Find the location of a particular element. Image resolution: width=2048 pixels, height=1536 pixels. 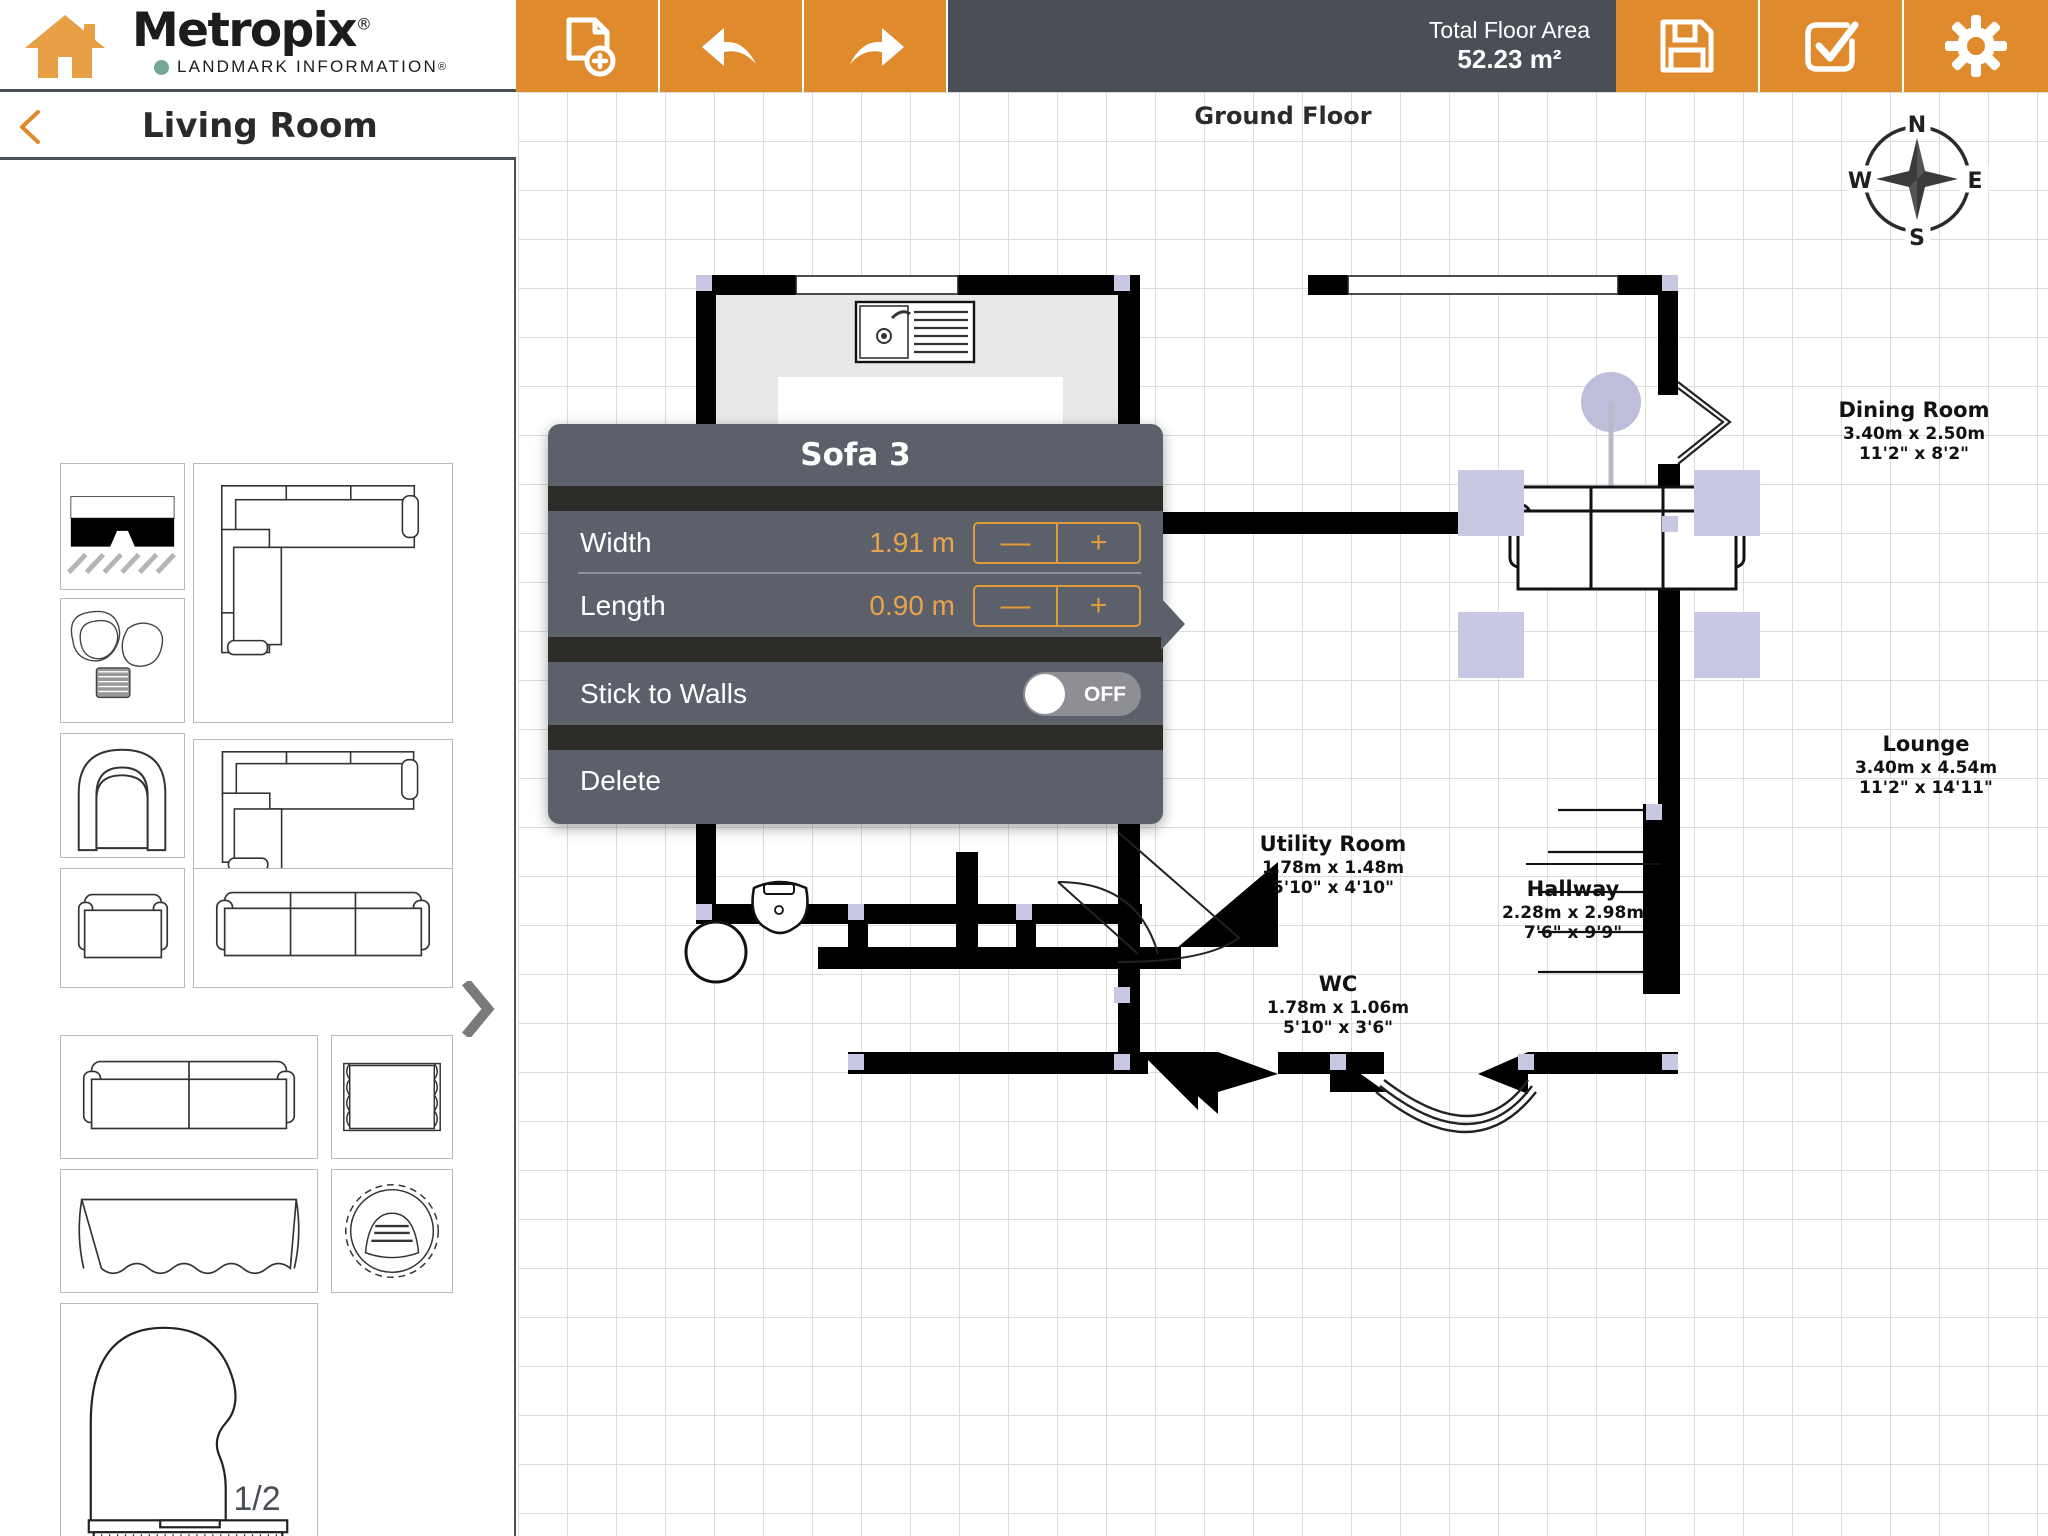

width-stepper: — + is located at coordinates (1057, 542).